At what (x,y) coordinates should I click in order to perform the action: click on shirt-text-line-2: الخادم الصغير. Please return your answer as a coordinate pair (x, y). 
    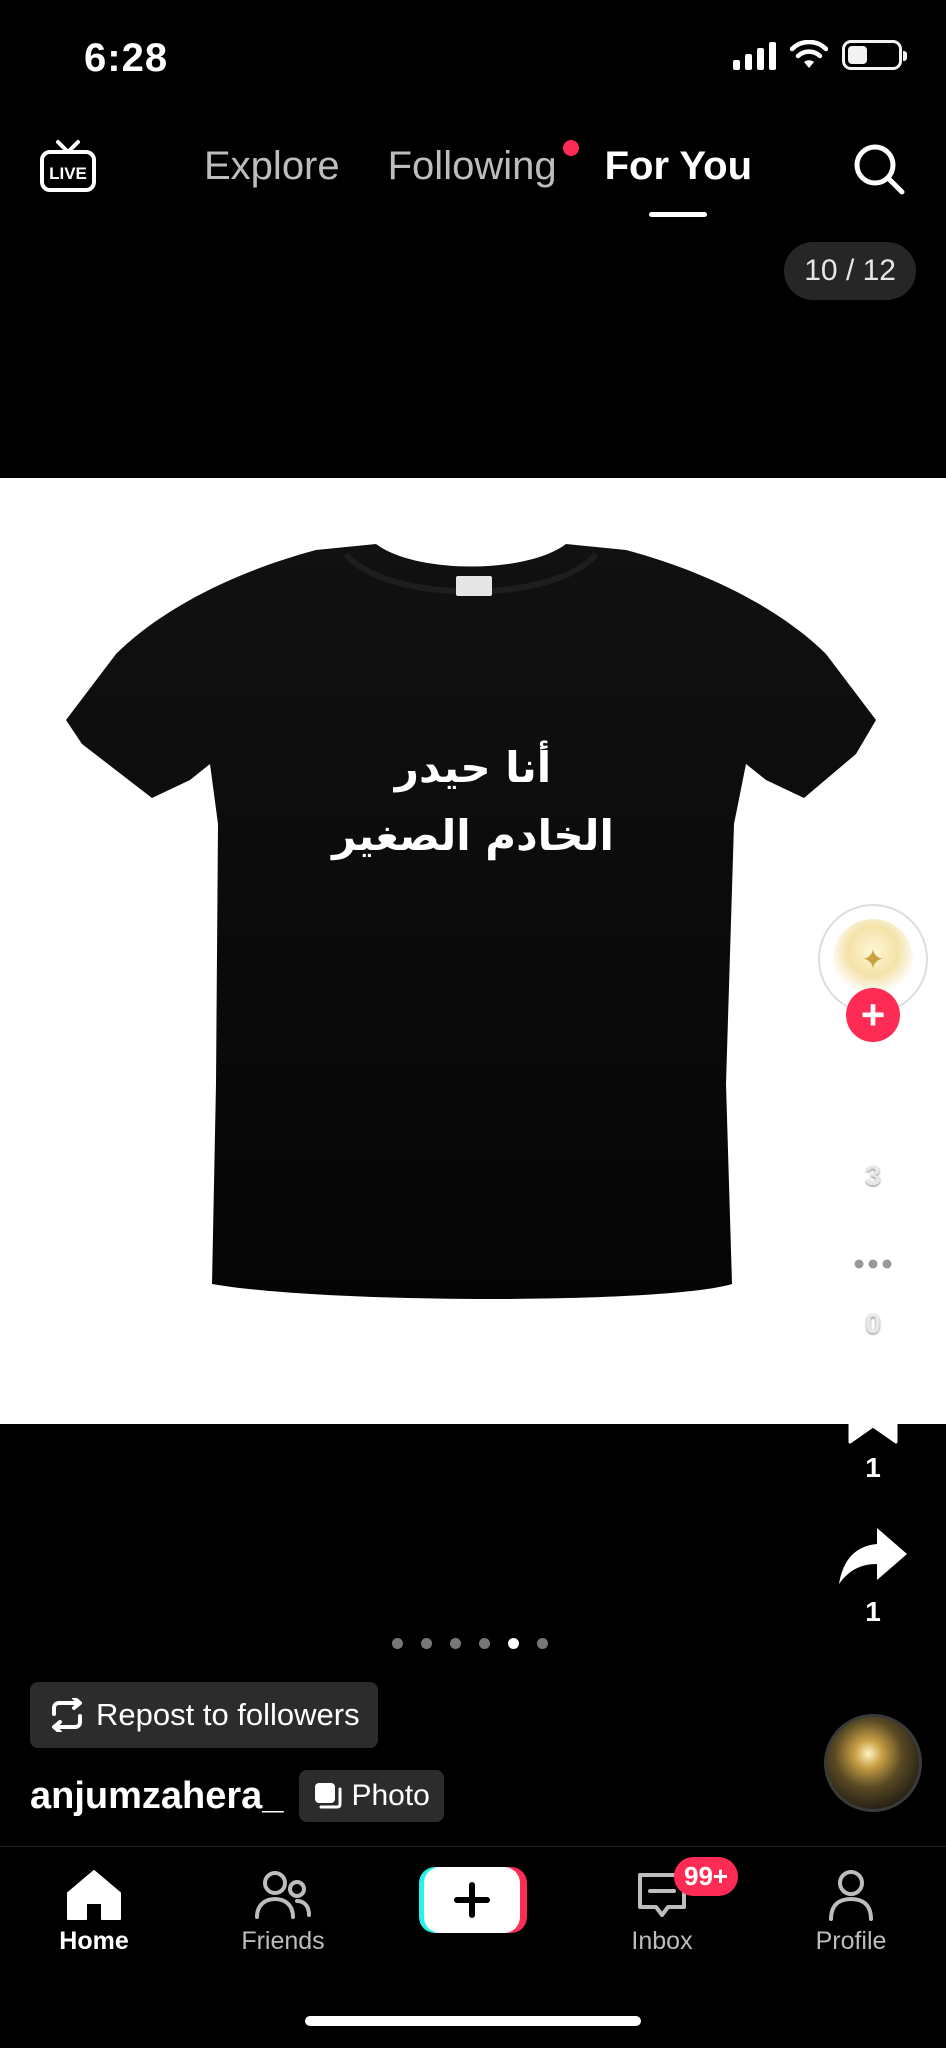
    Looking at the image, I should click on (473, 835).